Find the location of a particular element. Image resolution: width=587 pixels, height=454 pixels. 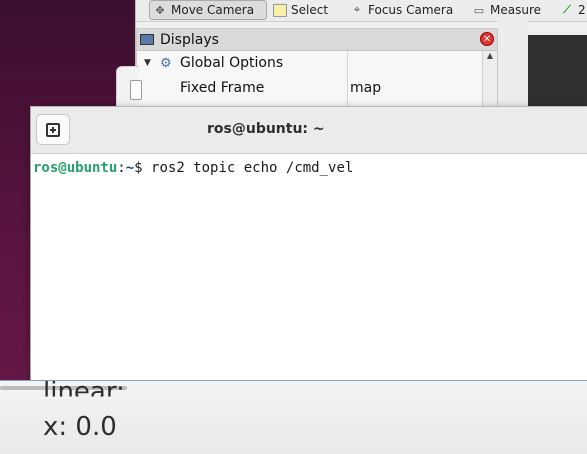

tool-label: Move Camera is located at coordinates (213, 10).